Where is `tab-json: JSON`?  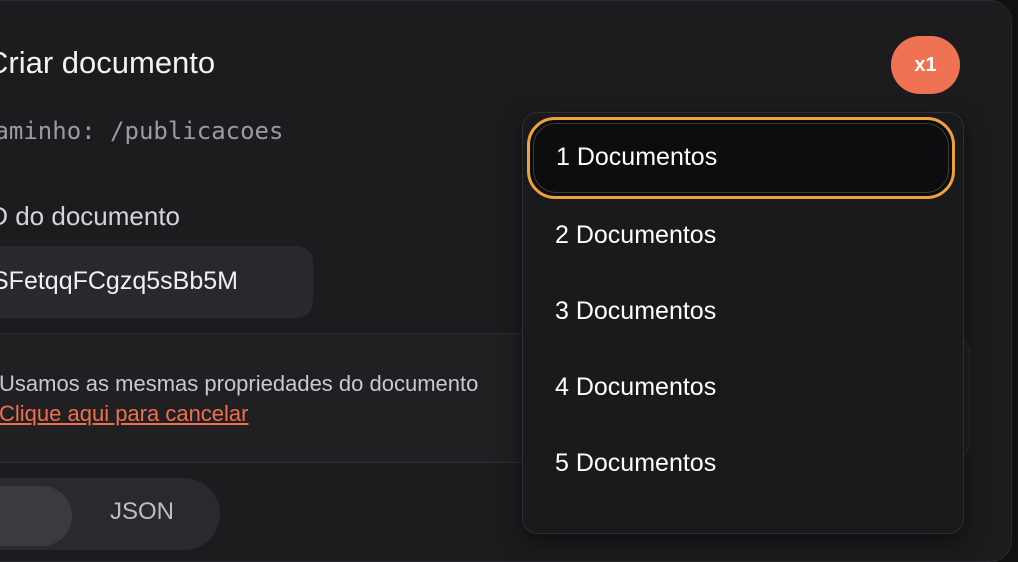 tab-json: JSON is located at coordinates (142, 512).